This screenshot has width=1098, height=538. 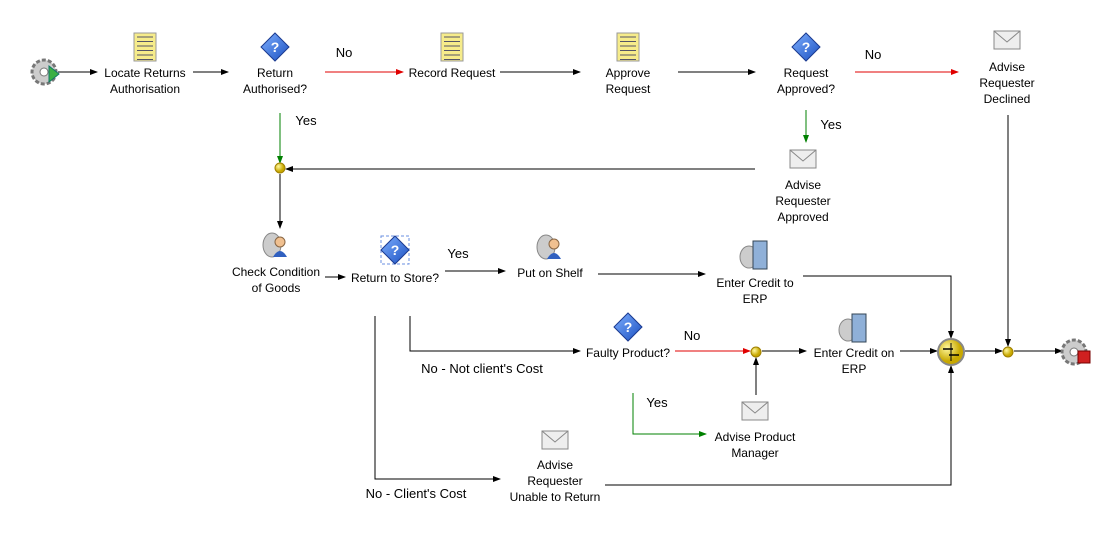 I want to click on node-approve: Approve Request, so click(x=628, y=64).